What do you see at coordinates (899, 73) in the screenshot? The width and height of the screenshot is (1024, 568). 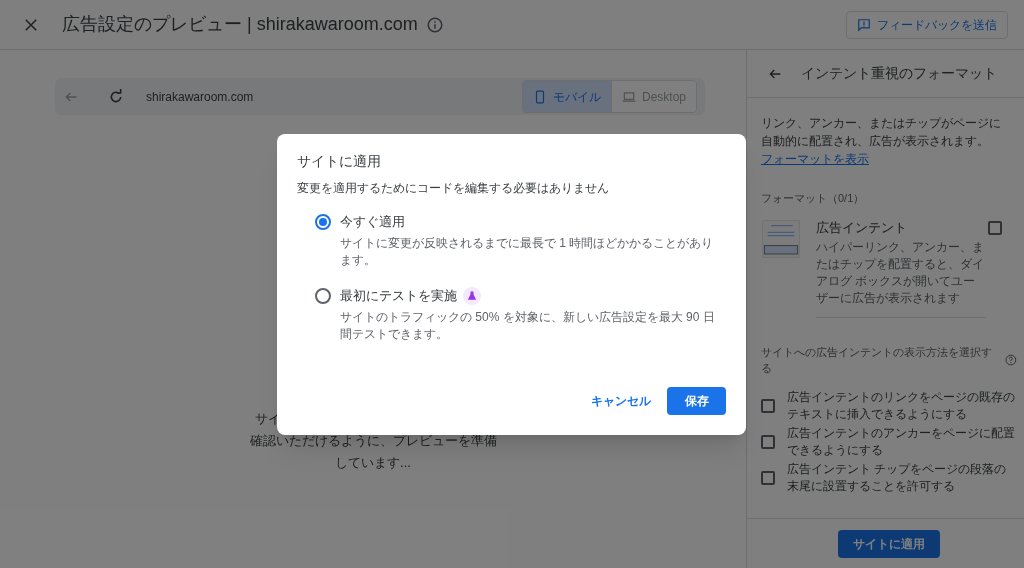 I see `panel-title: インテント重視のフォーマット` at bounding box center [899, 73].